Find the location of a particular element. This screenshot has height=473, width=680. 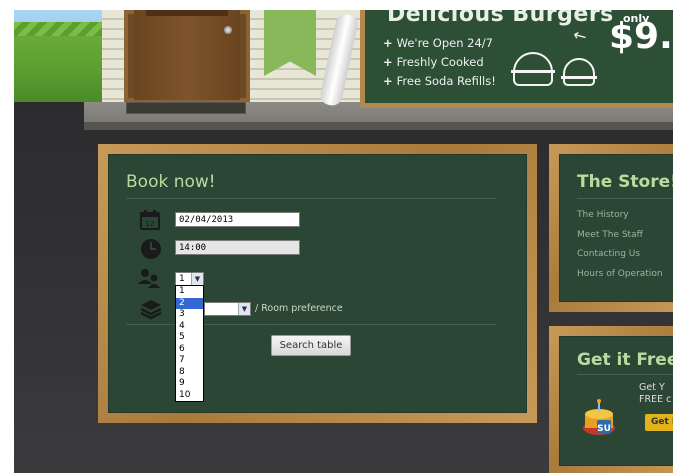

guests-dropdown: 1 2 3 4 5 6 7 8 9 10 is located at coordinates (189, 343).